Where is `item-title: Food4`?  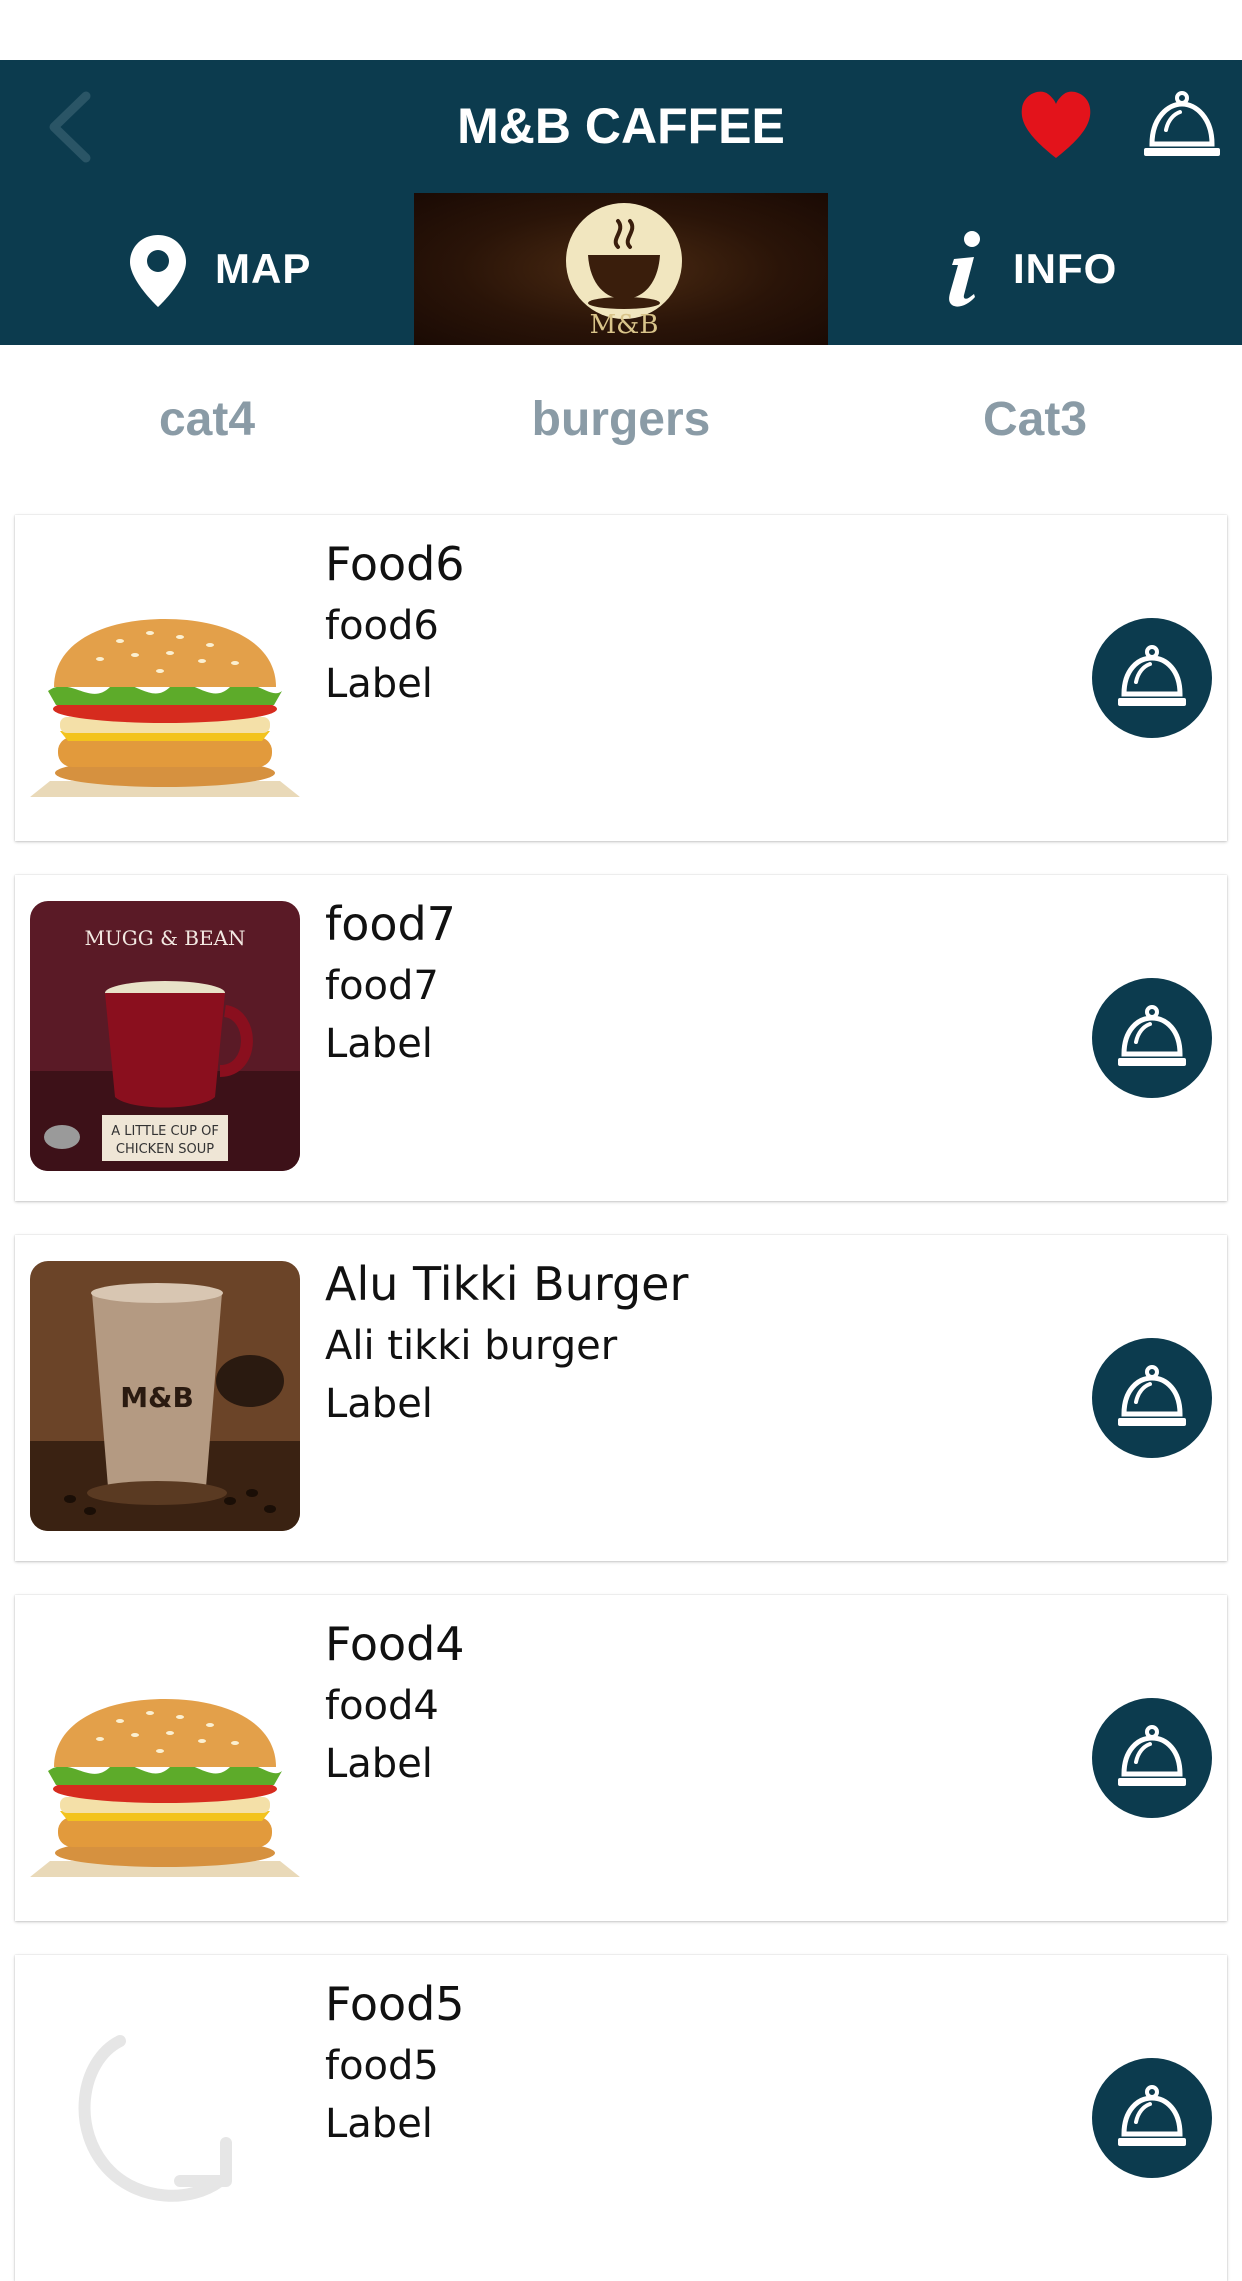 item-title: Food4 is located at coordinates (395, 1644).